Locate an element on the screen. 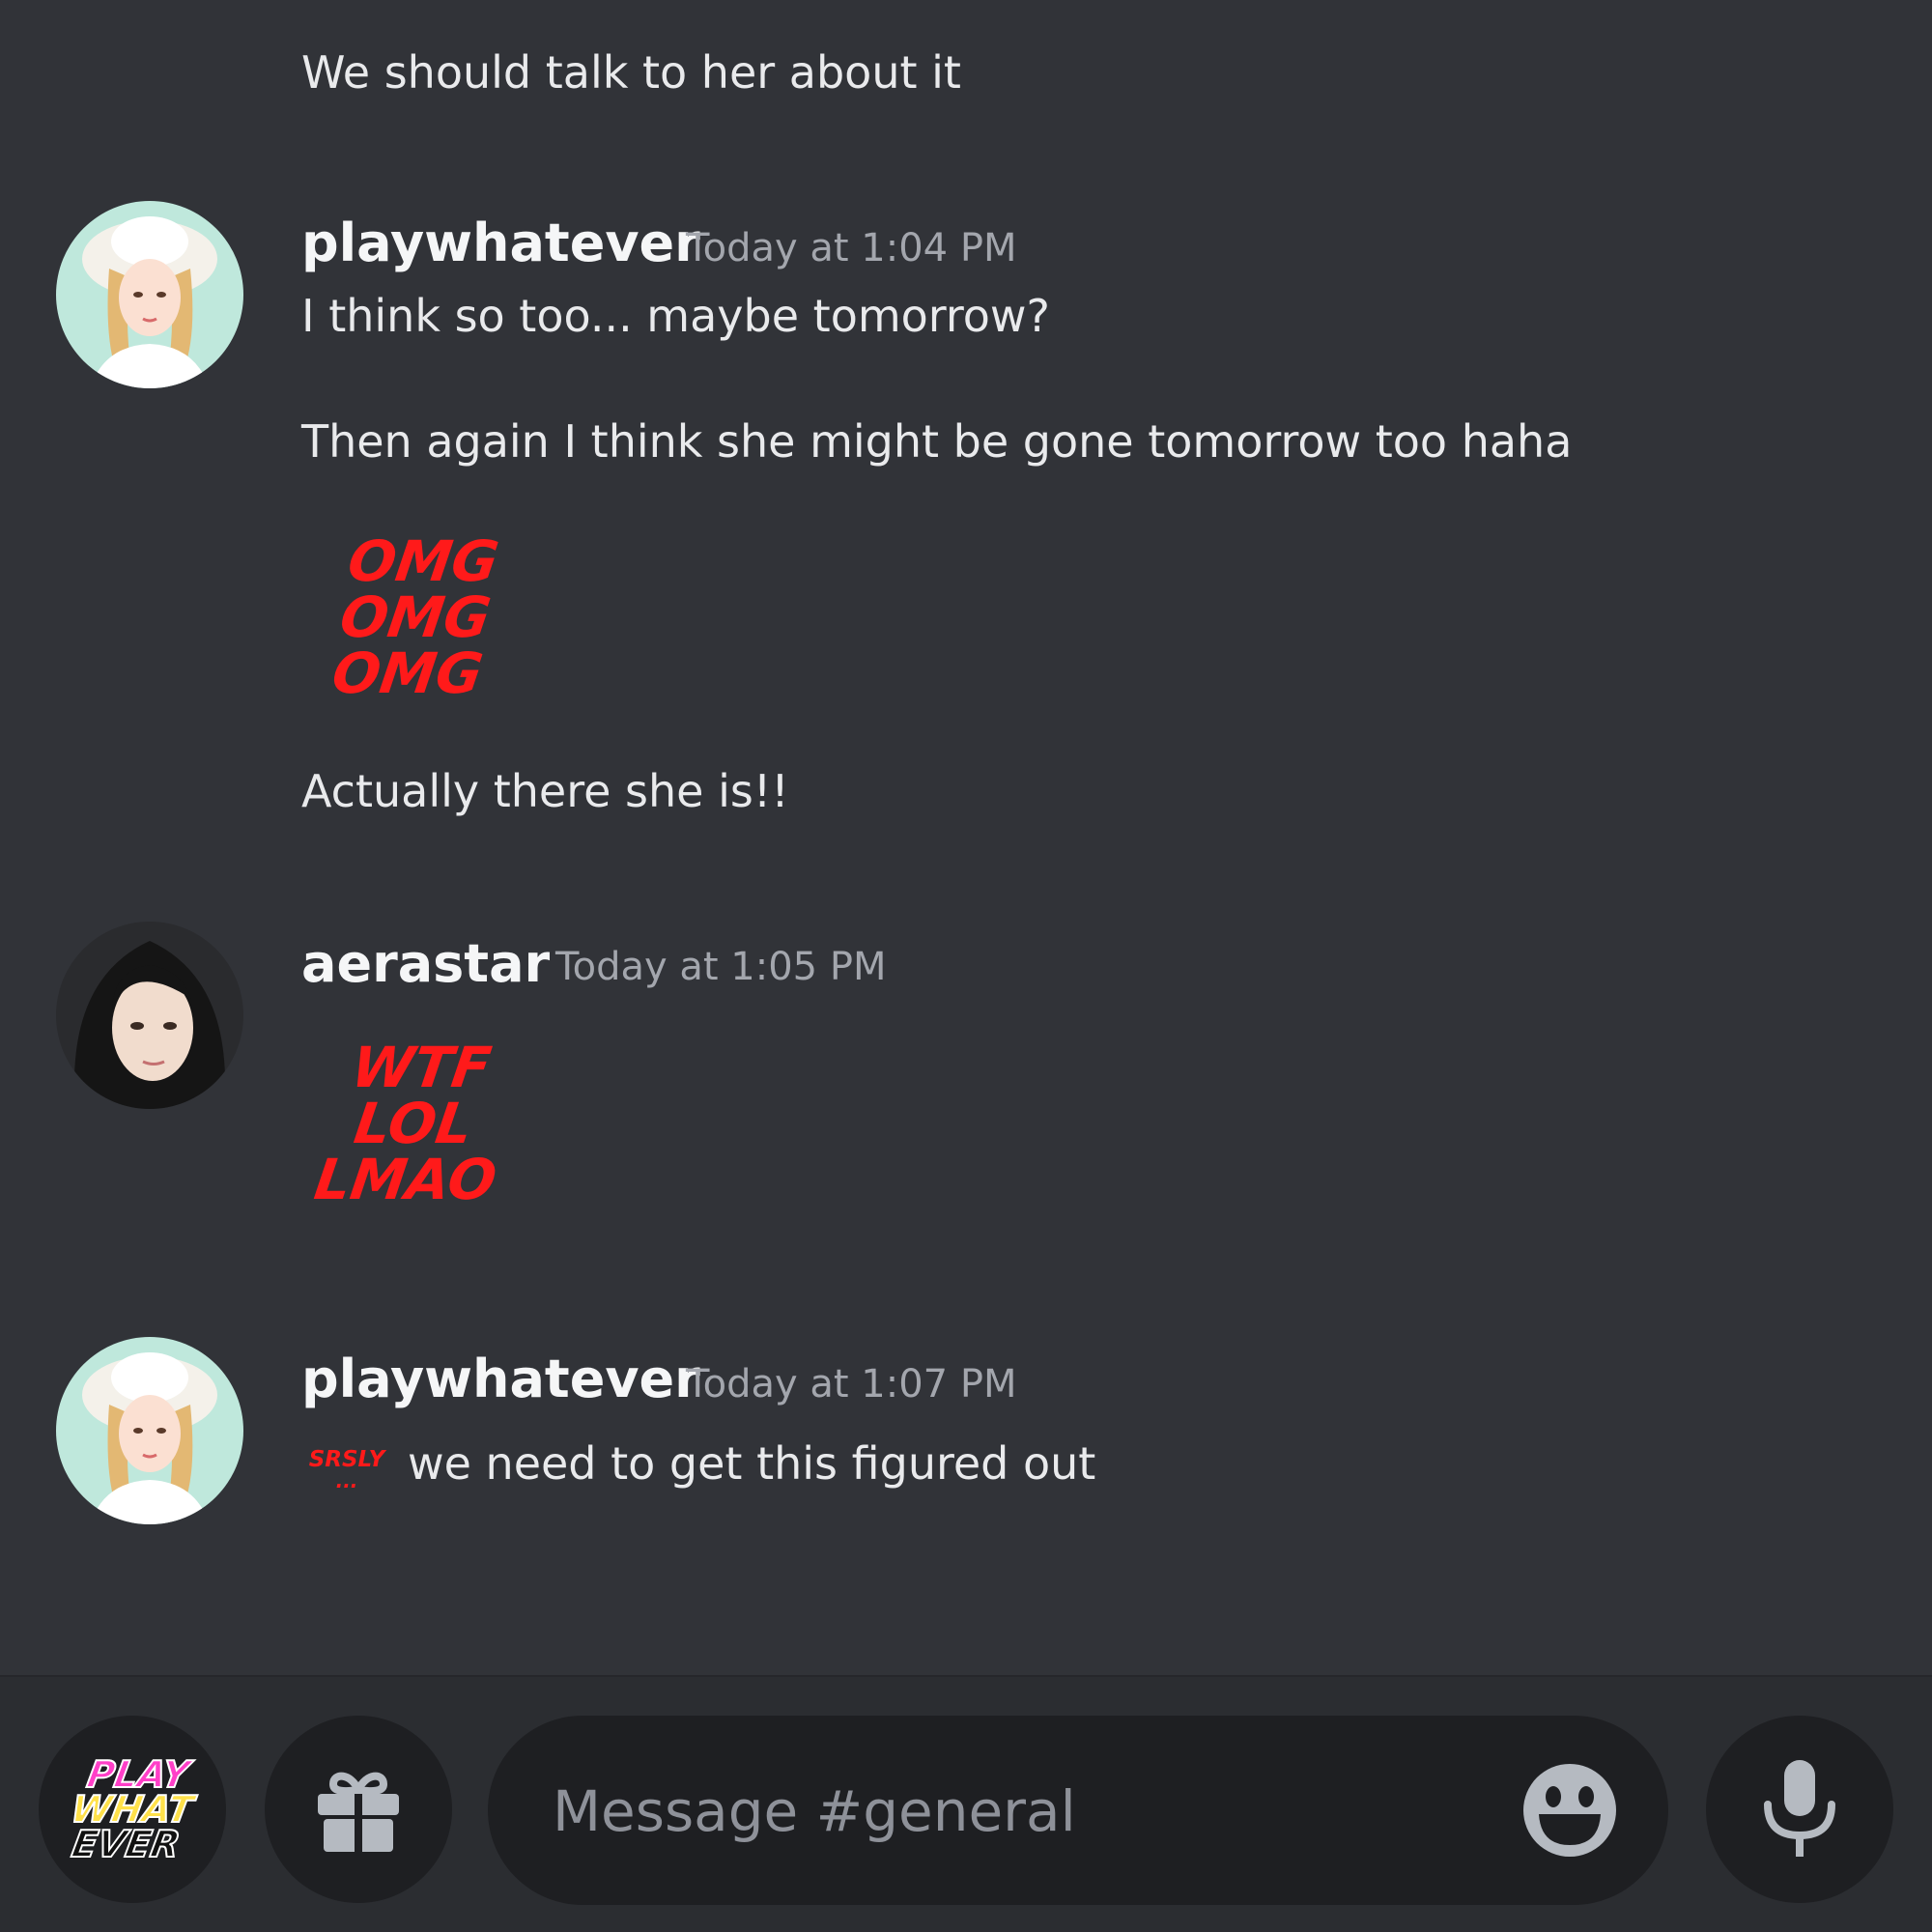  message-text: we need to get this figured out is located at coordinates (752, 1463).